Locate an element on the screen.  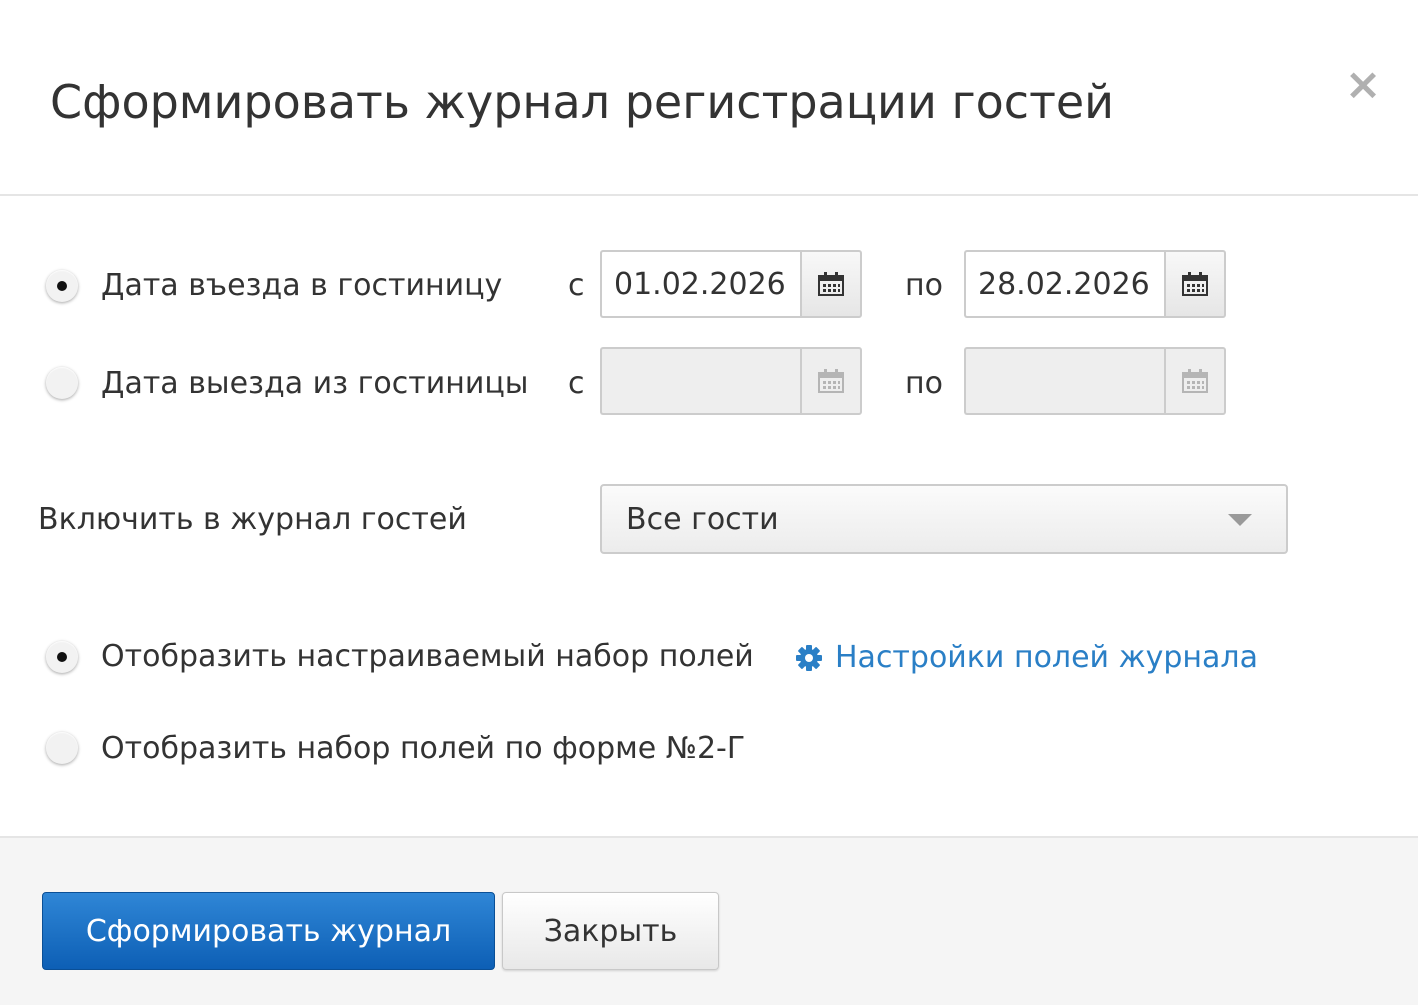
arrival-to-input is located at coordinates (1064, 284).